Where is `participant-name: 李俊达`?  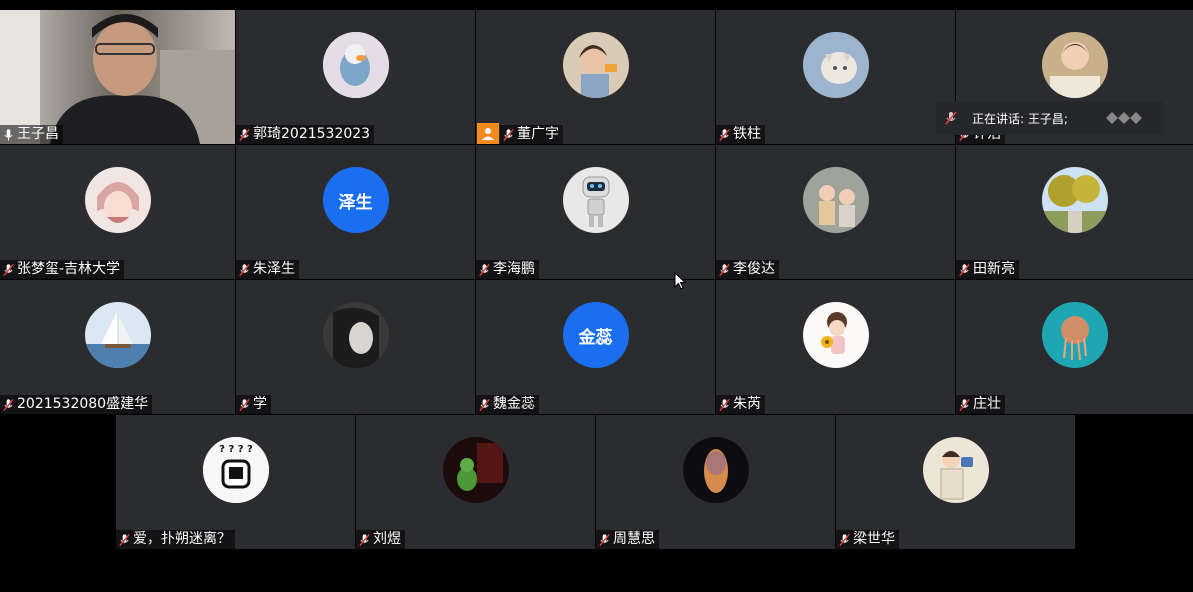
participant-name: 李俊达 is located at coordinates (754, 269).